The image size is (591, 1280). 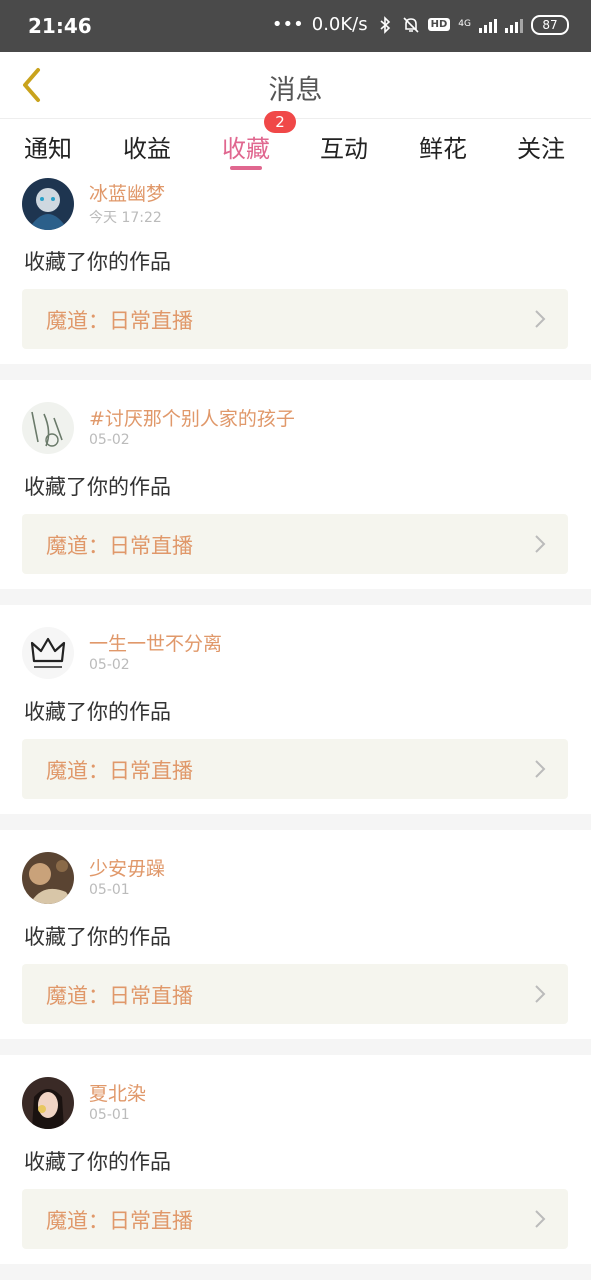 What do you see at coordinates (246, 146) in the screenshot?
I see `tab-favorites: 收藏` at bounding box center [246, 146].